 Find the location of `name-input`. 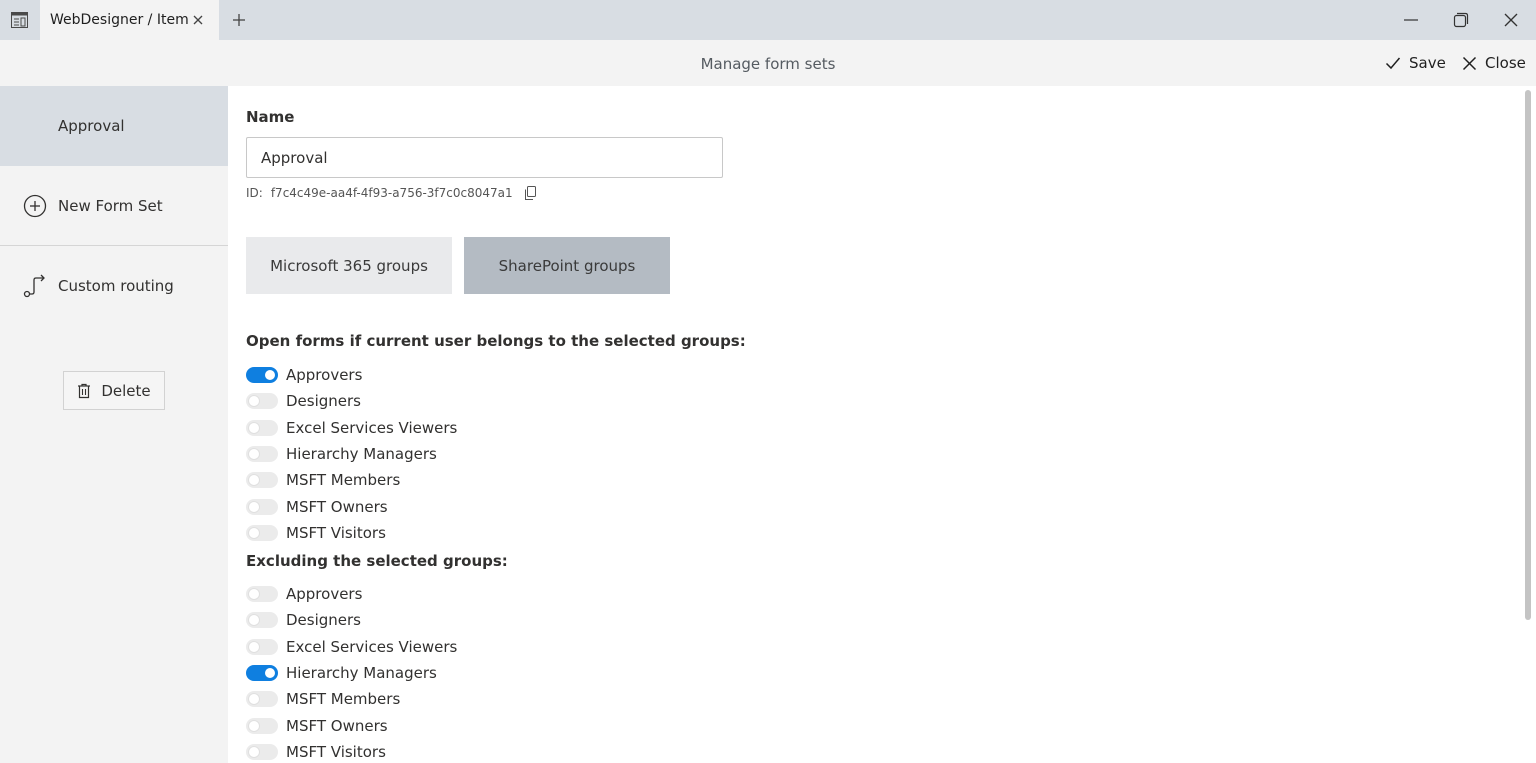

name-input is located at coordinates (484, 157).